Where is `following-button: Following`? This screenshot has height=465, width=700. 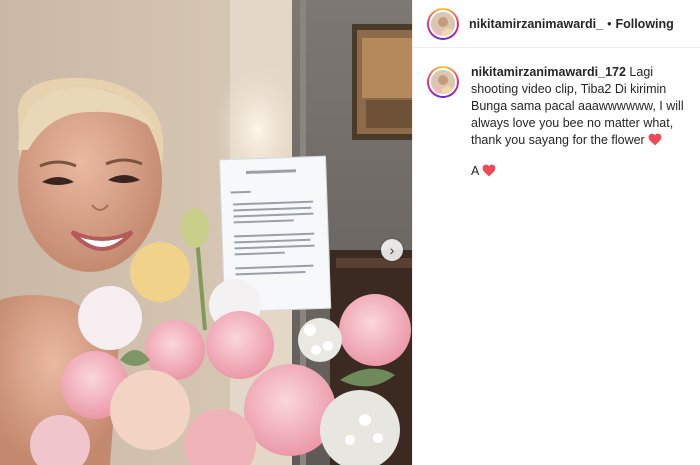
following-button: Following is located at coordinates (644, 24).